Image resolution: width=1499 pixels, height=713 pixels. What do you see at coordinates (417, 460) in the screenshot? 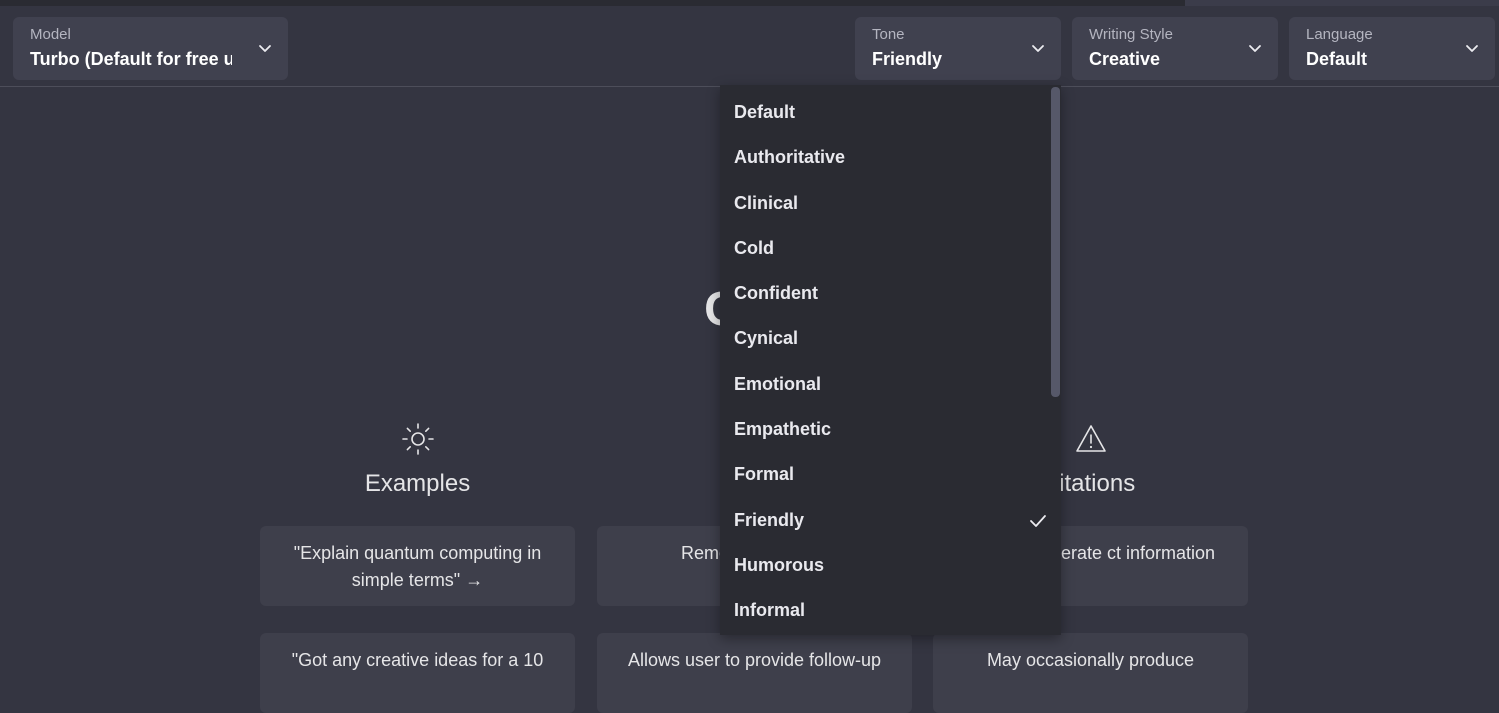
I see `examples-column: Examples` at bounding box center [417, 460].